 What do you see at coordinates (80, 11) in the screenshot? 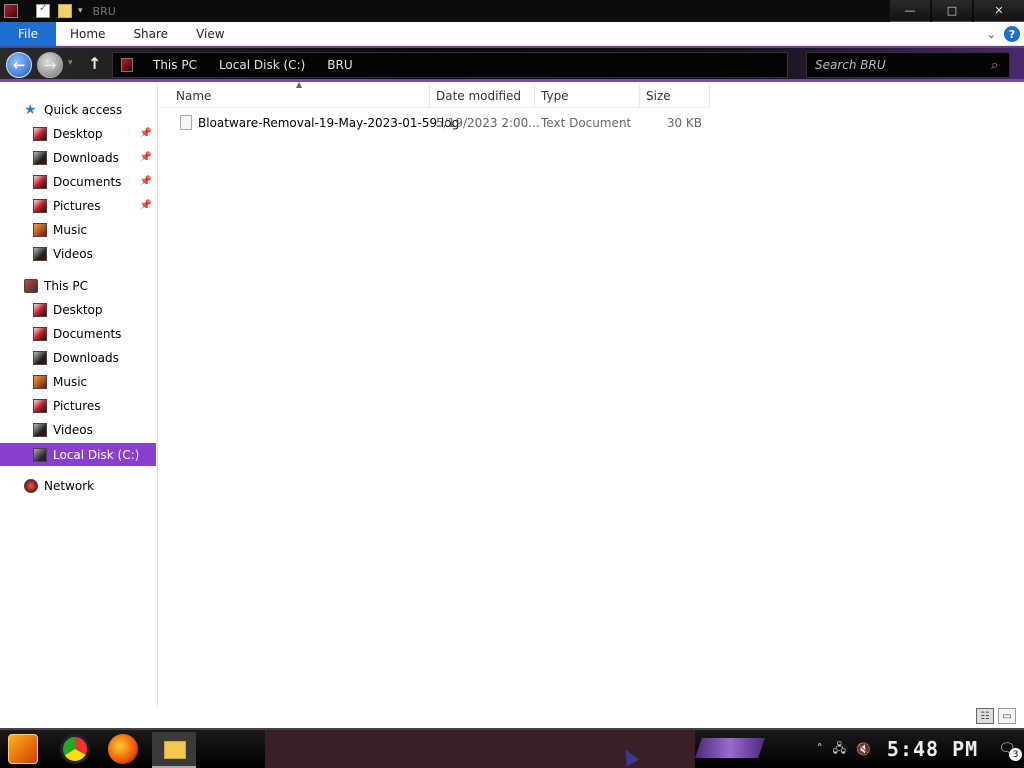
I see `quick-access-toolbar-dropdown-icon: ▾` at bounding box center [80, 11].